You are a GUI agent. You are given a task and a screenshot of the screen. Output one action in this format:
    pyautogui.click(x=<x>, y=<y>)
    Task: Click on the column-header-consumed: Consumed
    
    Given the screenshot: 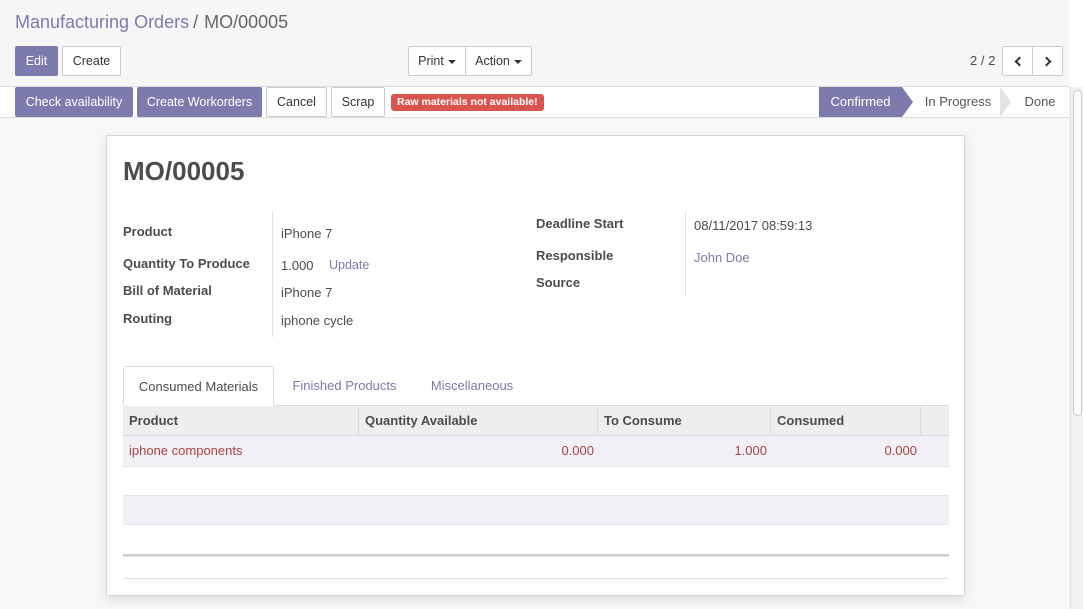 What is the action you would take?
    pyautogui.click(x=846, y=420)
    